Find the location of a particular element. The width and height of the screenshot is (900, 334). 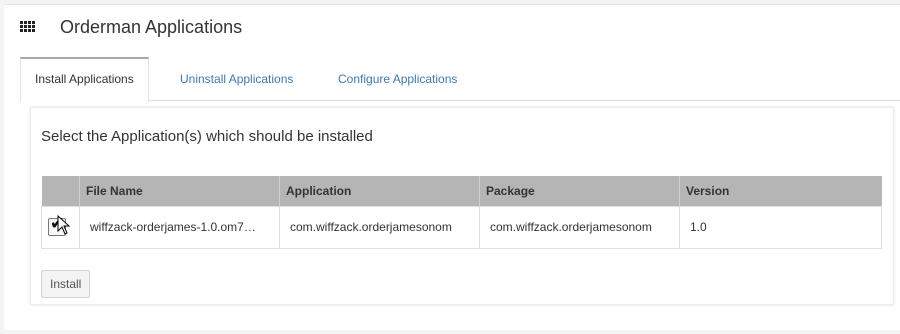

column-header-select is located at coordinates (60, 191).